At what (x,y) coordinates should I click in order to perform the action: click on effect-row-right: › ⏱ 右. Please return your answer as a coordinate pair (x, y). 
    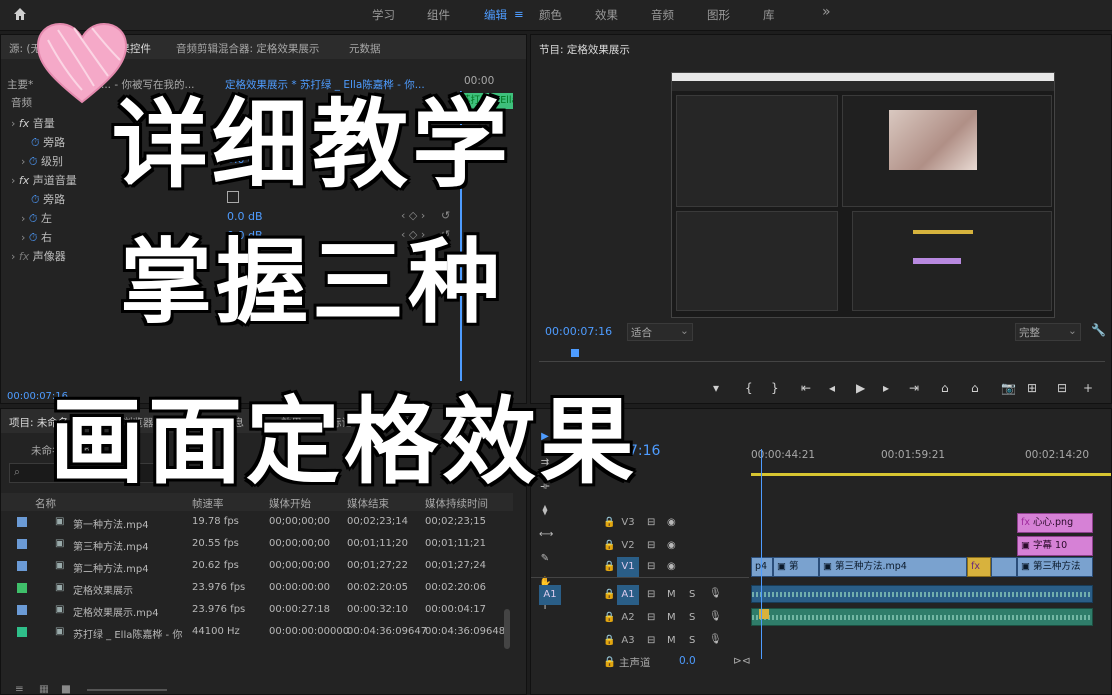
    Looking at the image, I should click on (36, 237).